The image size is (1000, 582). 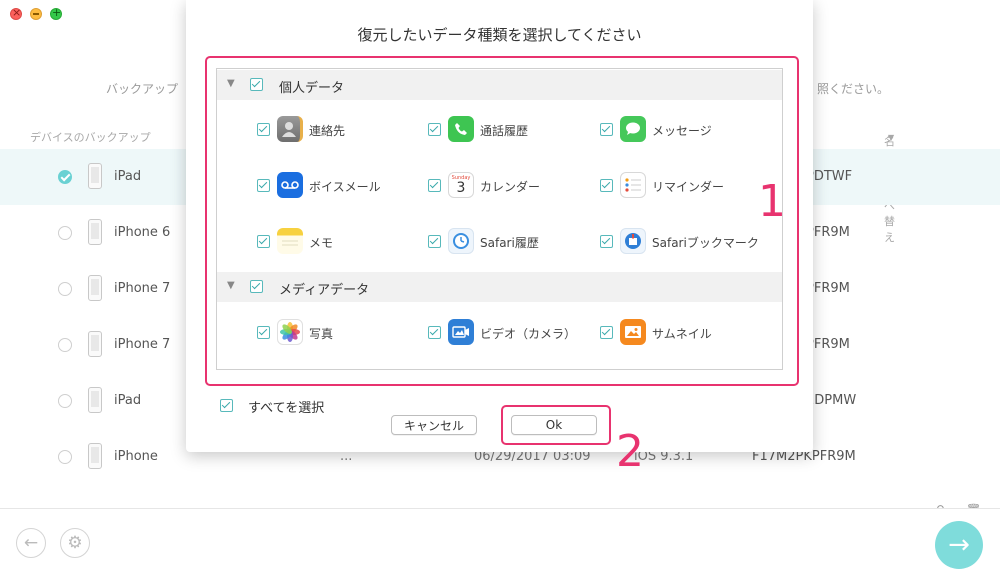 What do you see at coordinates (853, 89) in the screenshot?
I see `instruction-text-right: 照ください。` at bounding box center [853, 89].